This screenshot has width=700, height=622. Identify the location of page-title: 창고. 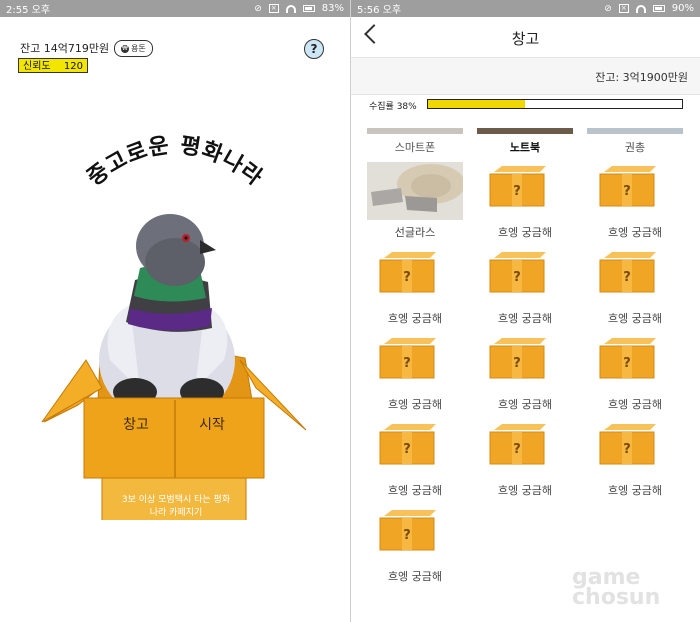
(525, 39).